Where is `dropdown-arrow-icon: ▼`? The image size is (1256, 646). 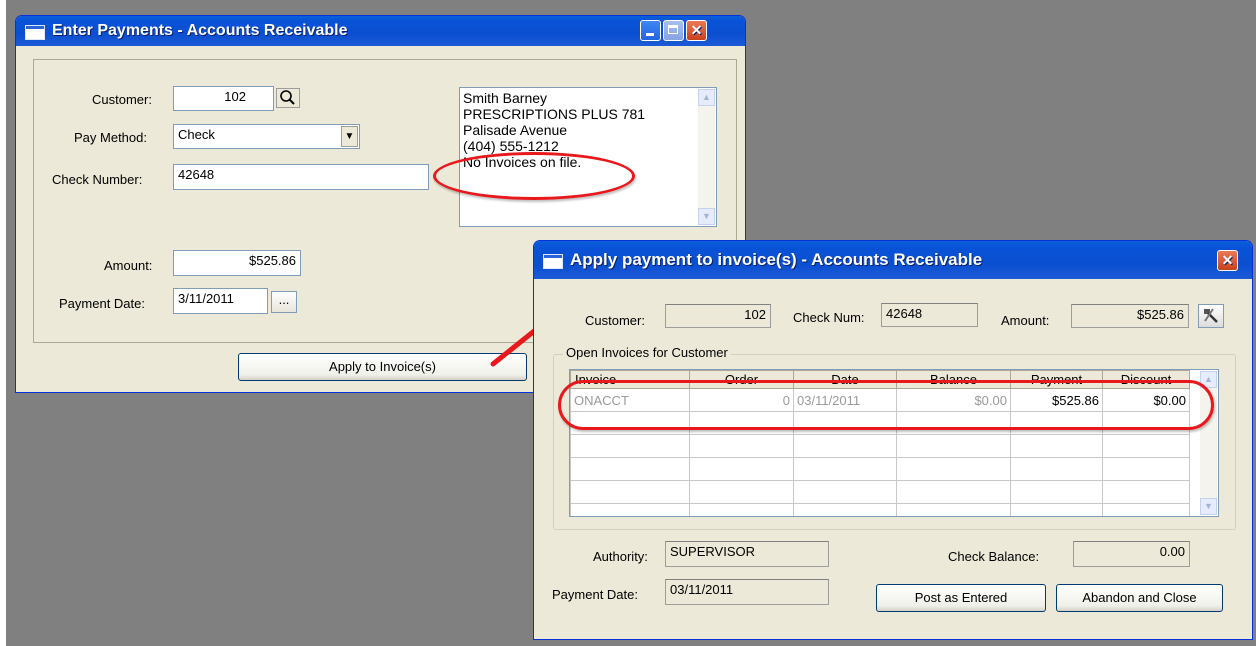 dropdown-arrow-icon: ▼ is located at coordinates (349, 136).